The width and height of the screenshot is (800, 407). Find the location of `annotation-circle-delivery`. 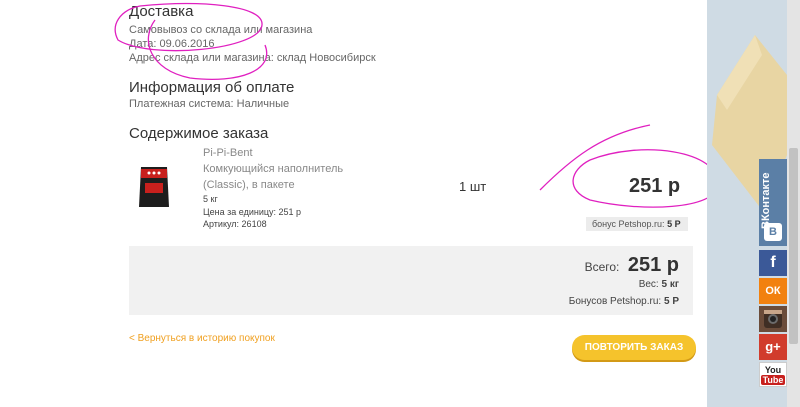

annotation-circle-delivery is located at coordinates (188, 27).